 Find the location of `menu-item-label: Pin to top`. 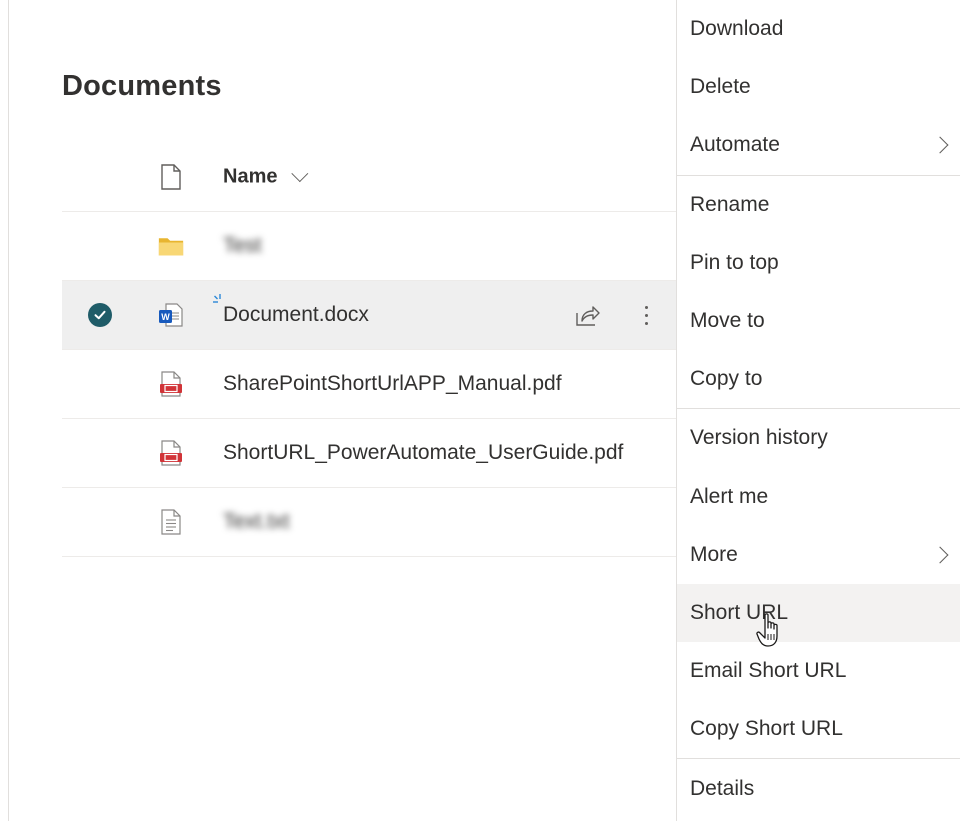

menu-item-label: Pin to top is located at coordinates (734, 262).